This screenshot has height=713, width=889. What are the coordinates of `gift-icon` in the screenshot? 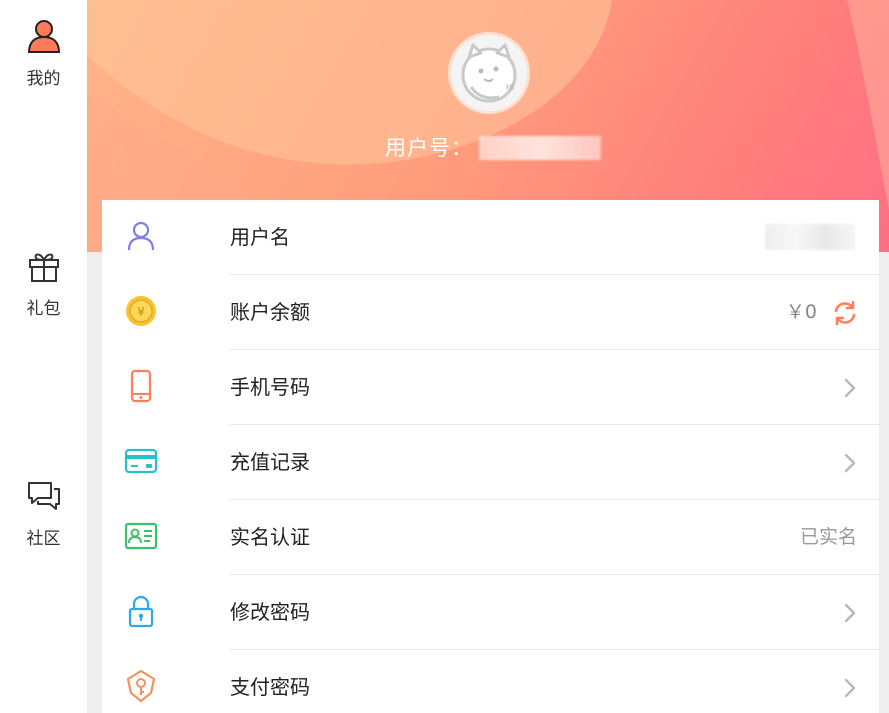 It's located at (43, 267).